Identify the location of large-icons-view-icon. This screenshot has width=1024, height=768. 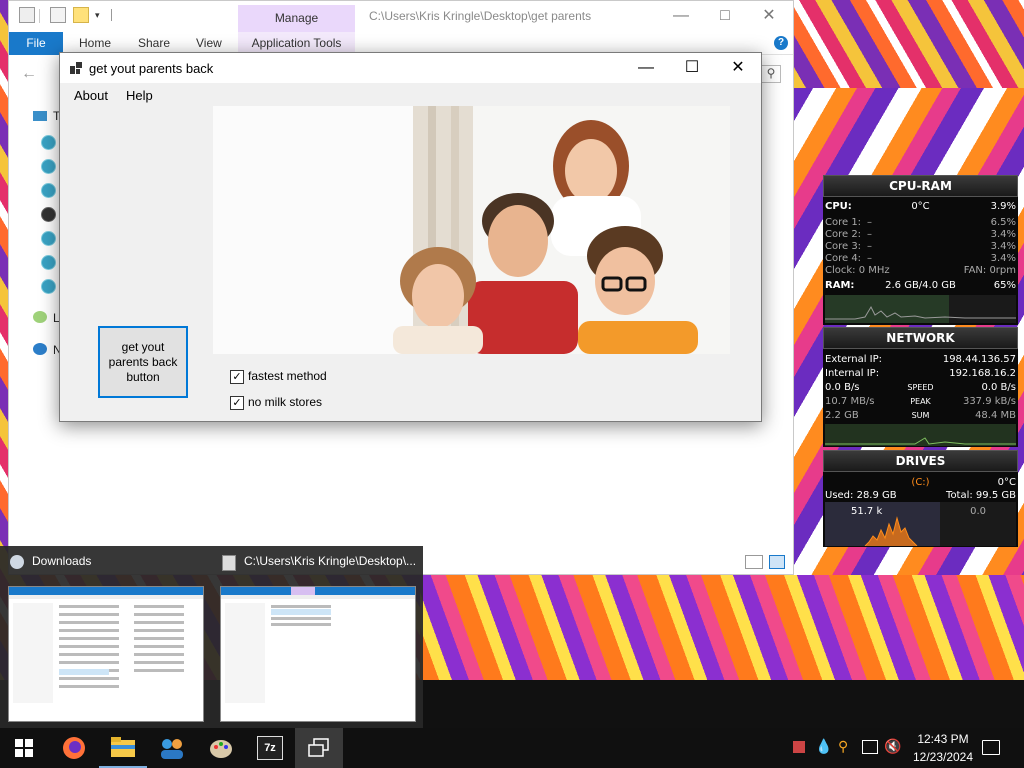
(777, 562).